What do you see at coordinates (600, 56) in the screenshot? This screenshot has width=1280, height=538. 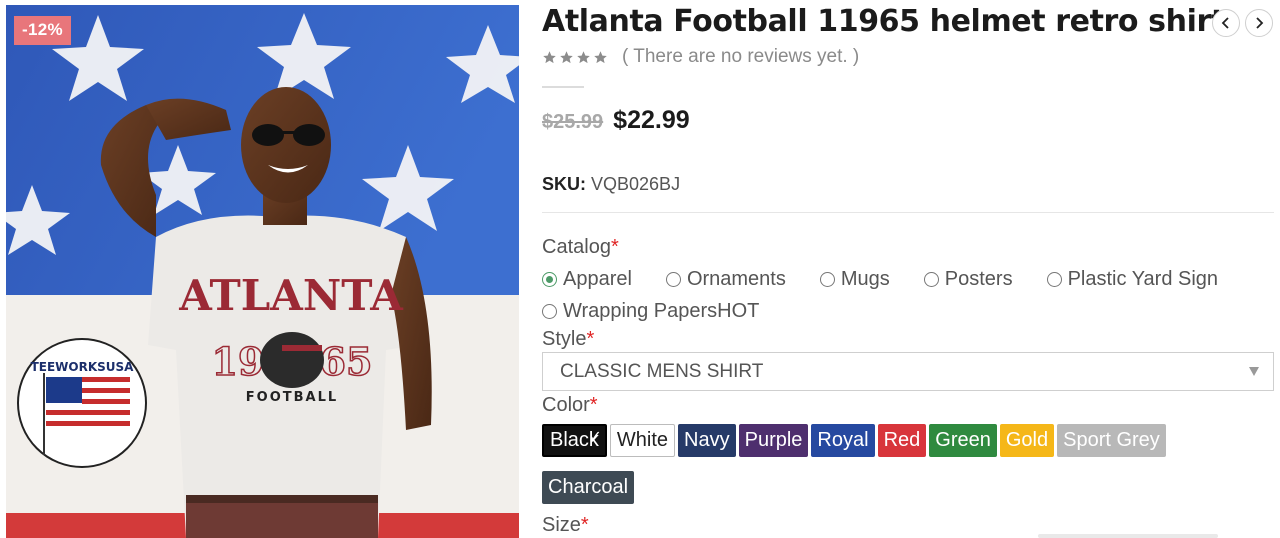 I see `star-half-icon` at bounding box center [600, 56].